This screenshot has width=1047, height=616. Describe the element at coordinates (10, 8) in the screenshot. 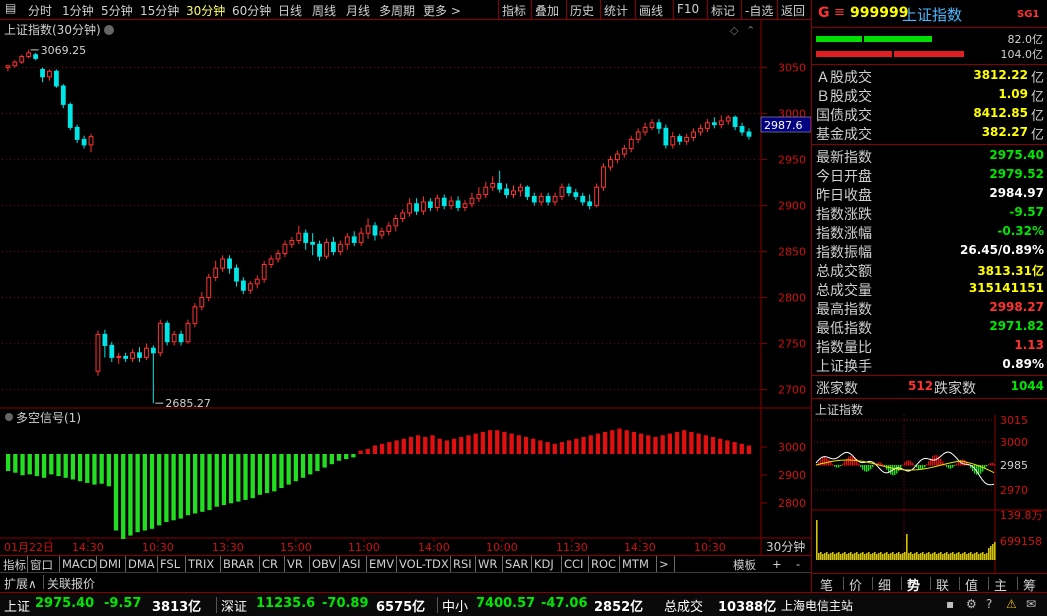

I see `chart-mode-icon: ▤` at that location.